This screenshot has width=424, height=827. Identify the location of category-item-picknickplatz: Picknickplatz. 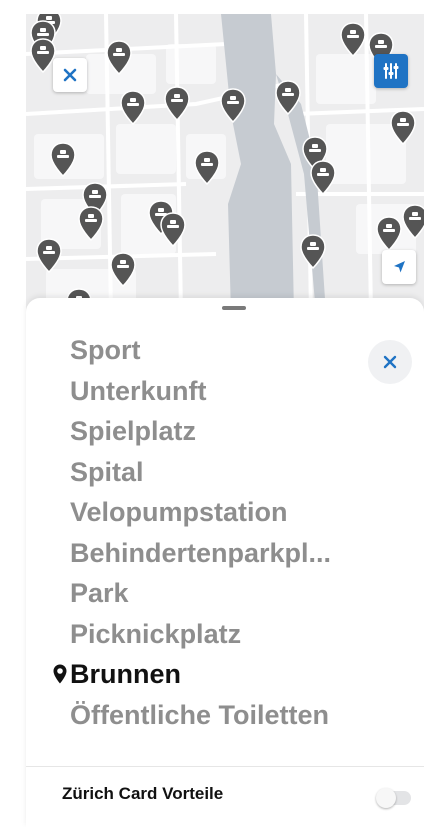
(225, 634).